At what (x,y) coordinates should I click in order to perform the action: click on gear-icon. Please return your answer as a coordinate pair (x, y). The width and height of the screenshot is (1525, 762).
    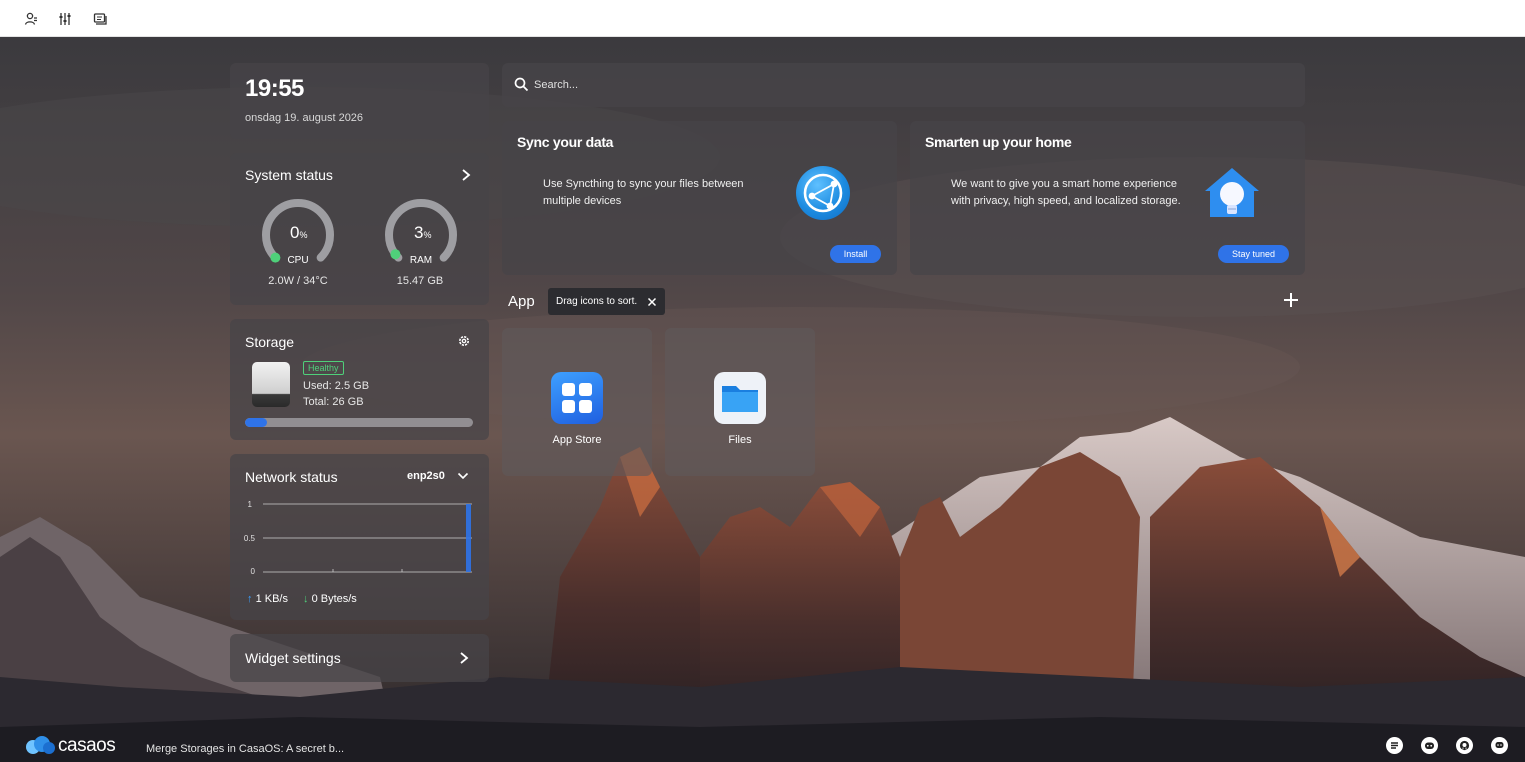
    Looking at the image, I should click on (464, 341).